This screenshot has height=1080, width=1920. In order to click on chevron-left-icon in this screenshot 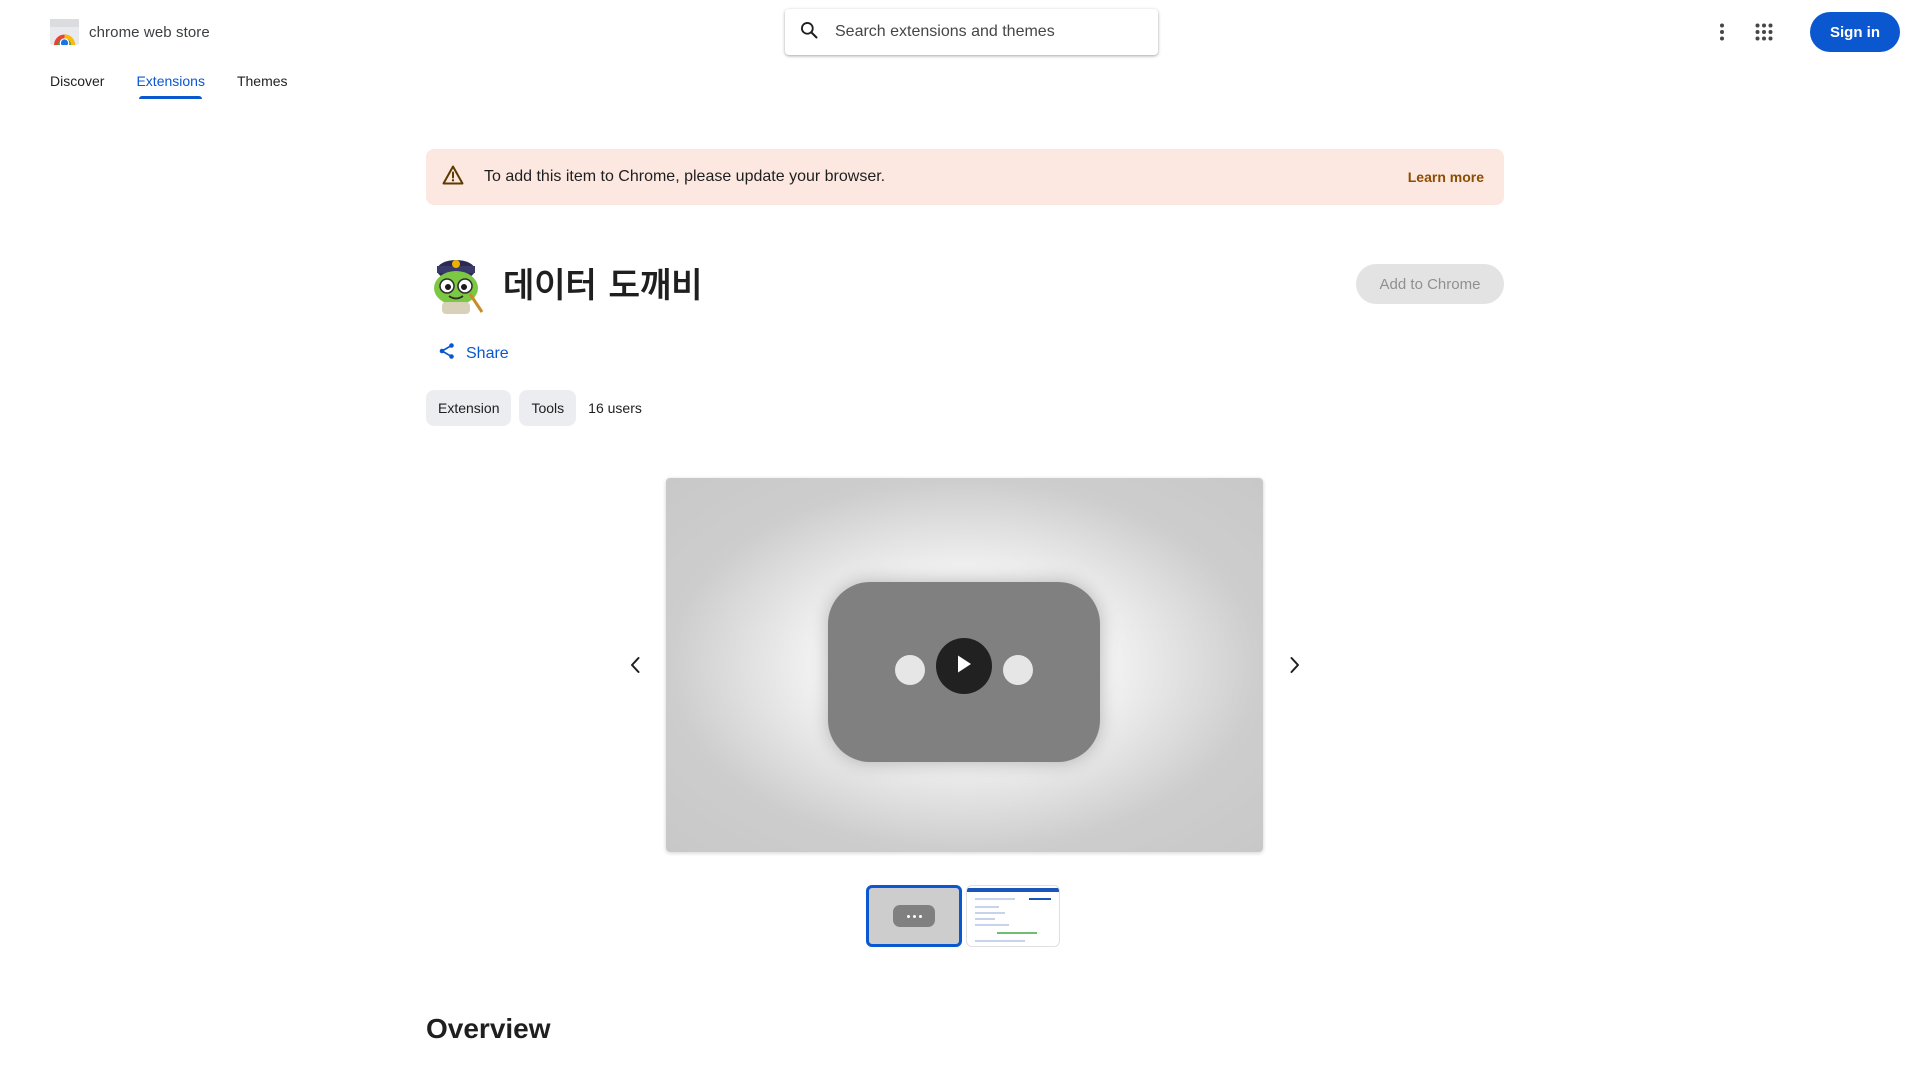, I will do `click(635, 667)`.